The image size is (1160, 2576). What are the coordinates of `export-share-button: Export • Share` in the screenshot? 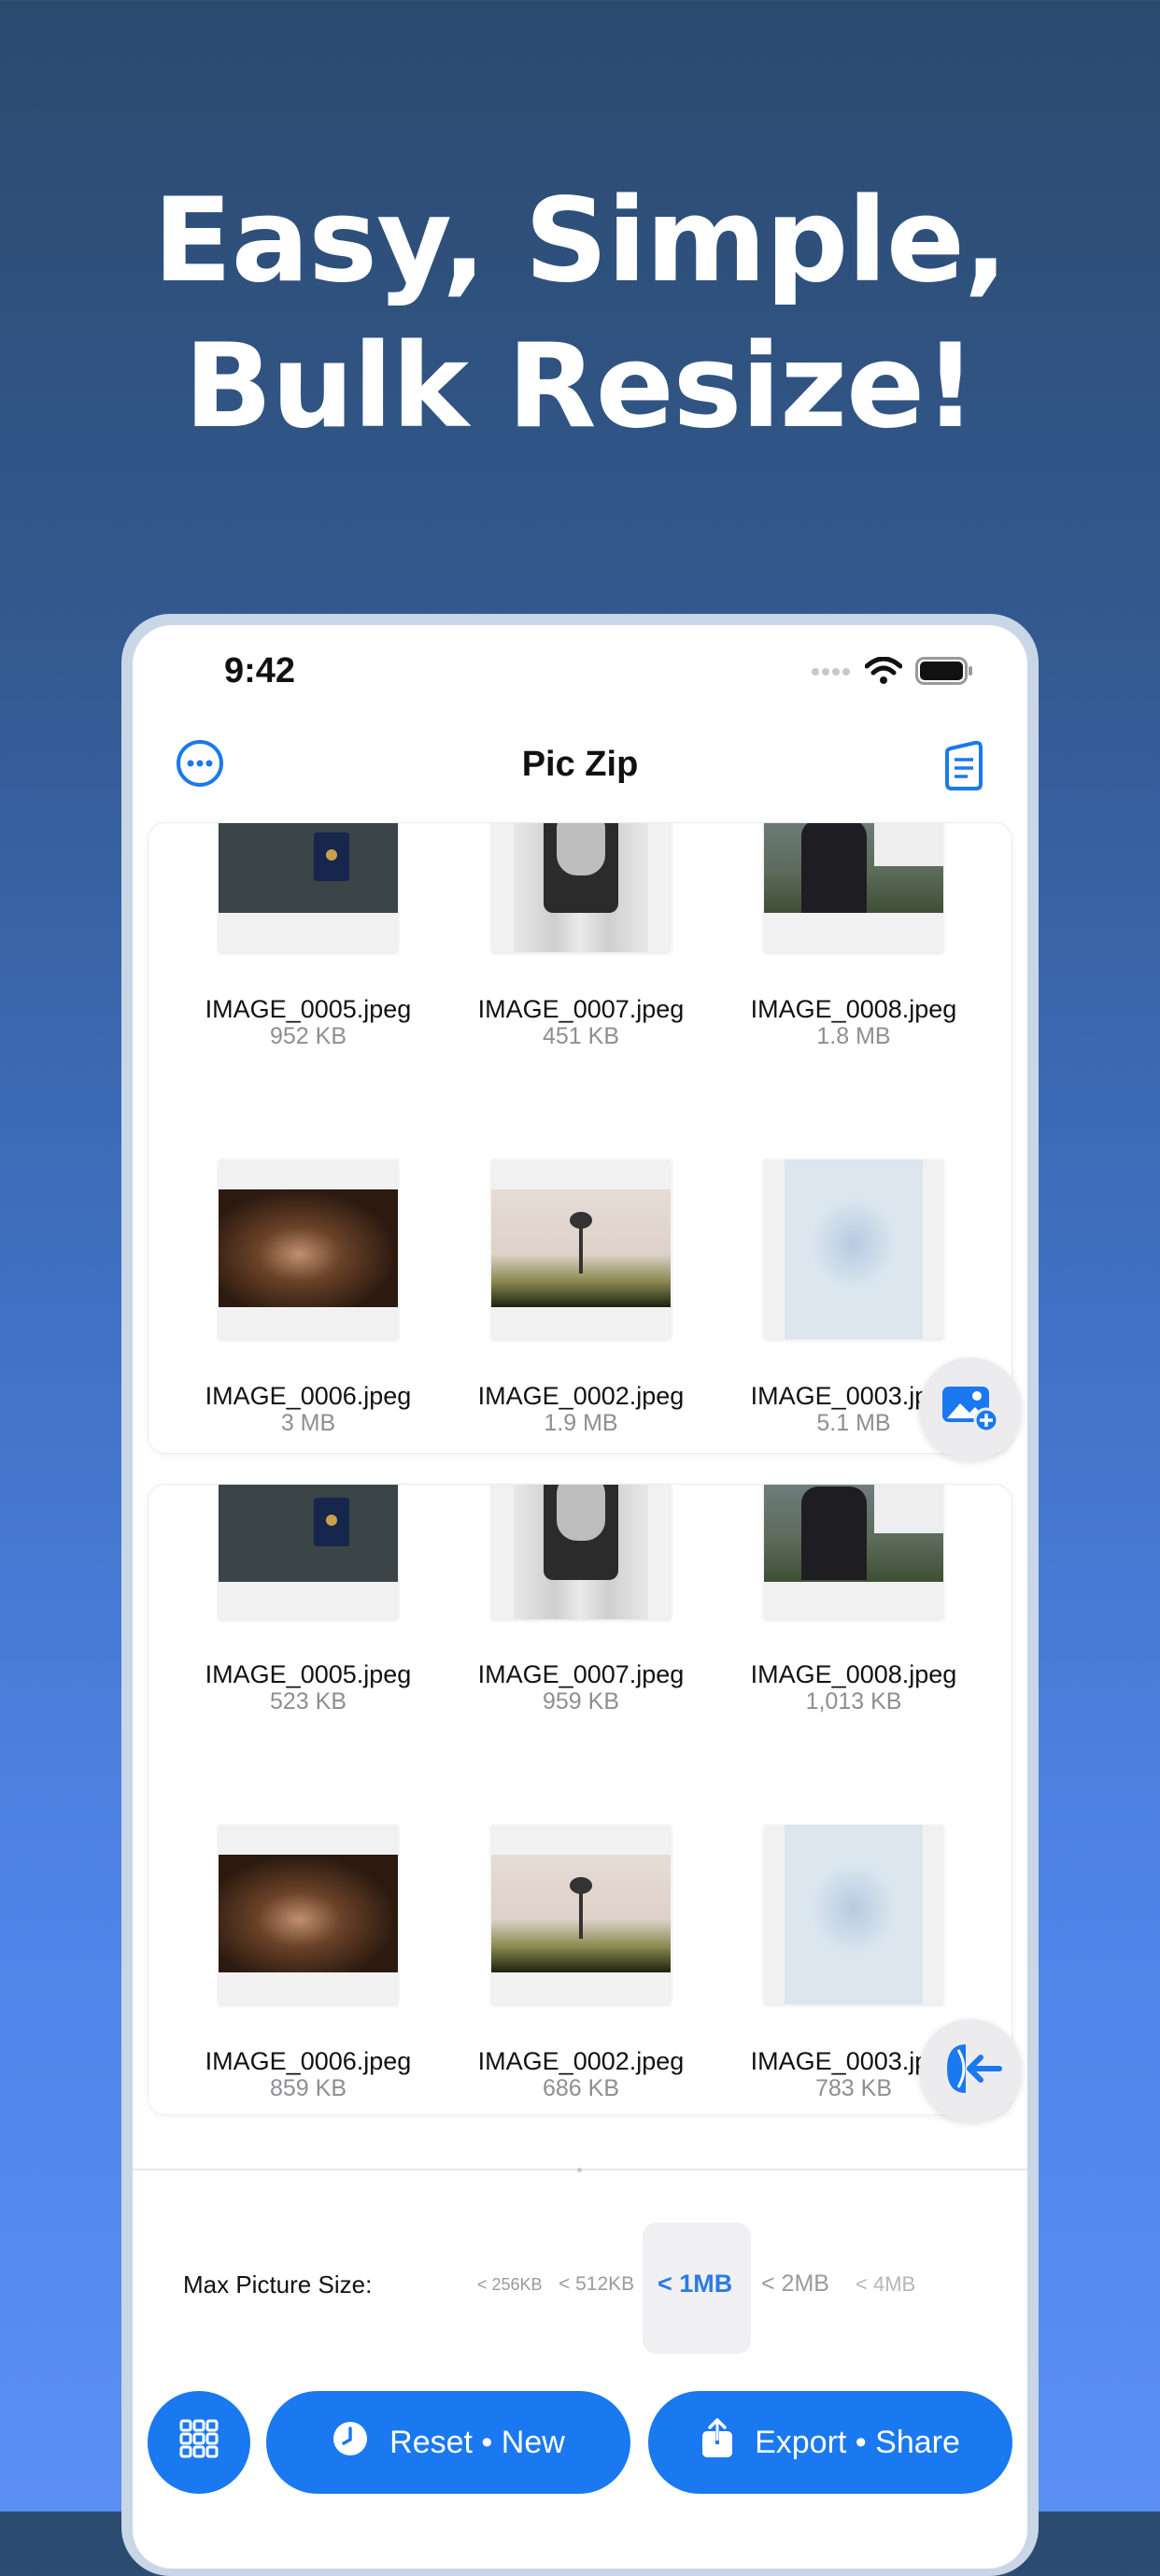 It's located at (830, 2442).